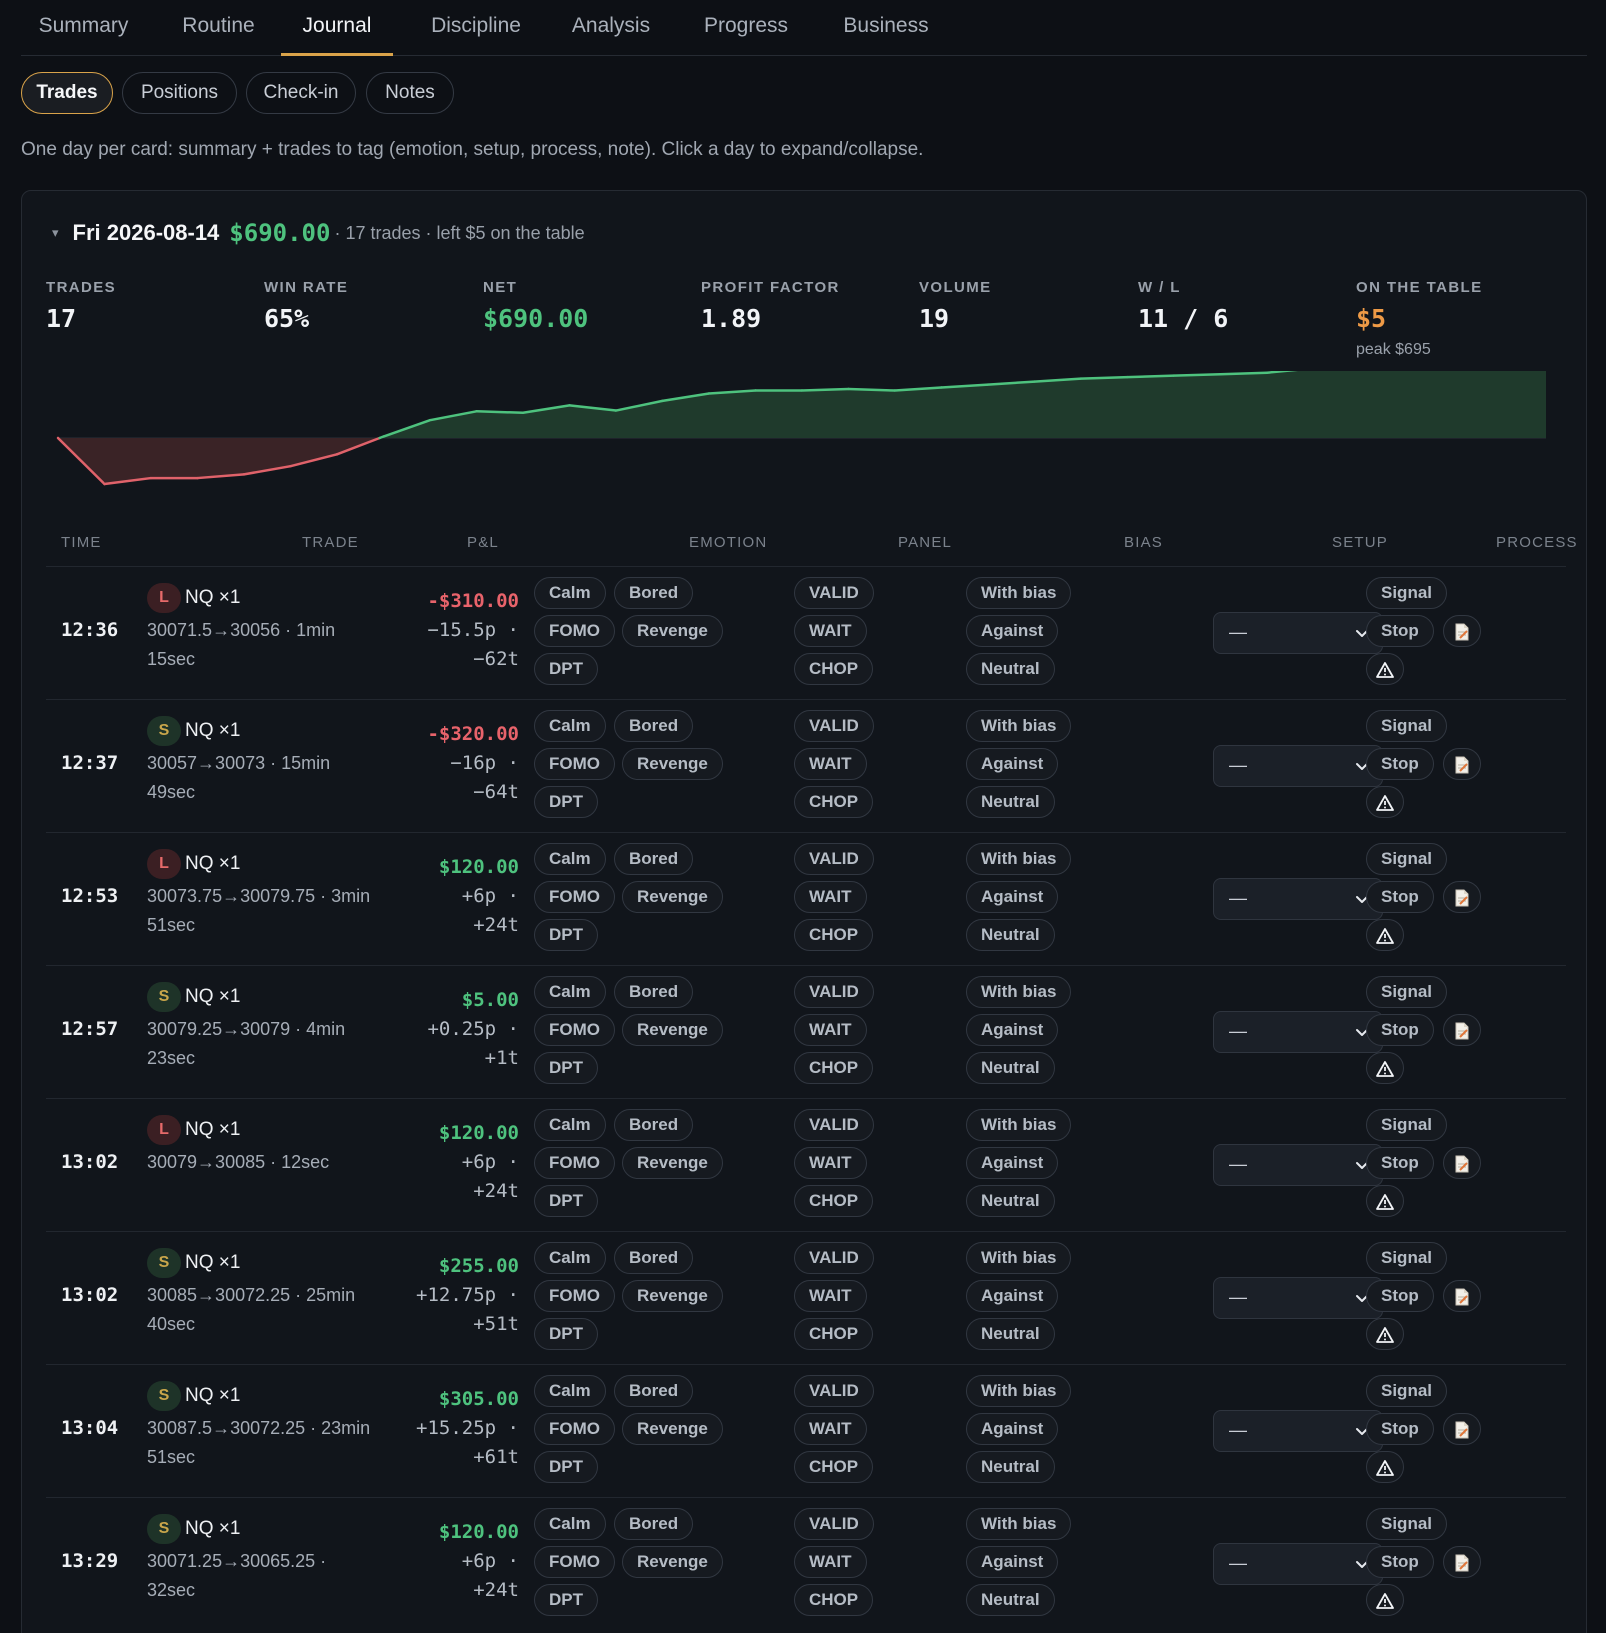  What do you see at coordinates (886, 28) in the screenshot?
I see `tab-business: Business` at bounding box center [886, 28].